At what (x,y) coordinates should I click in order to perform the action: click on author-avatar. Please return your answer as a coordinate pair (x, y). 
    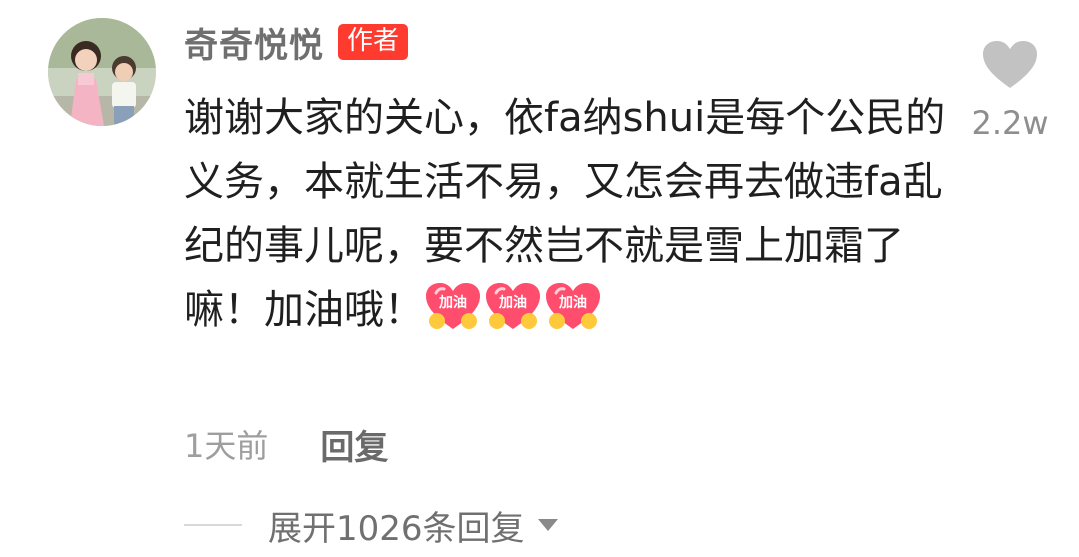
    Looking at the image, I should click on (102, 72).